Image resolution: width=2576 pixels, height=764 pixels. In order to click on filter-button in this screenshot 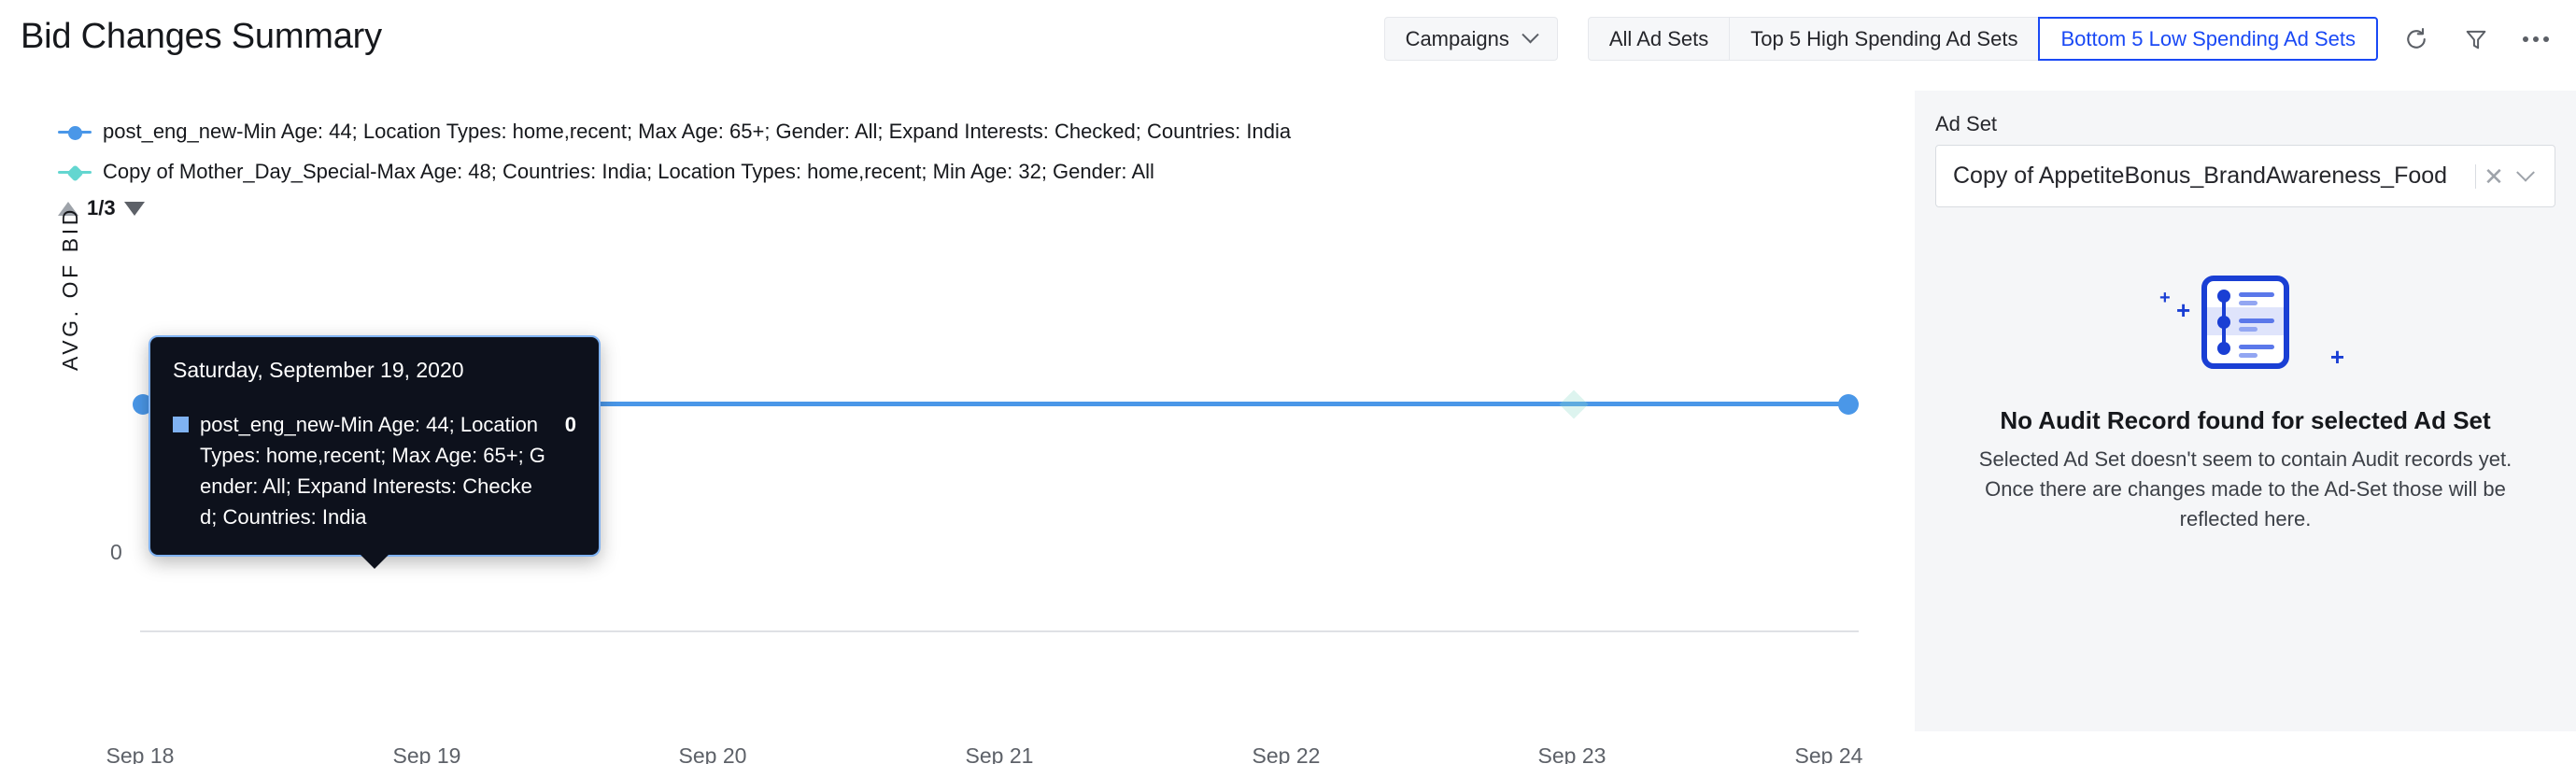, I will do `click(2476, 39)`.